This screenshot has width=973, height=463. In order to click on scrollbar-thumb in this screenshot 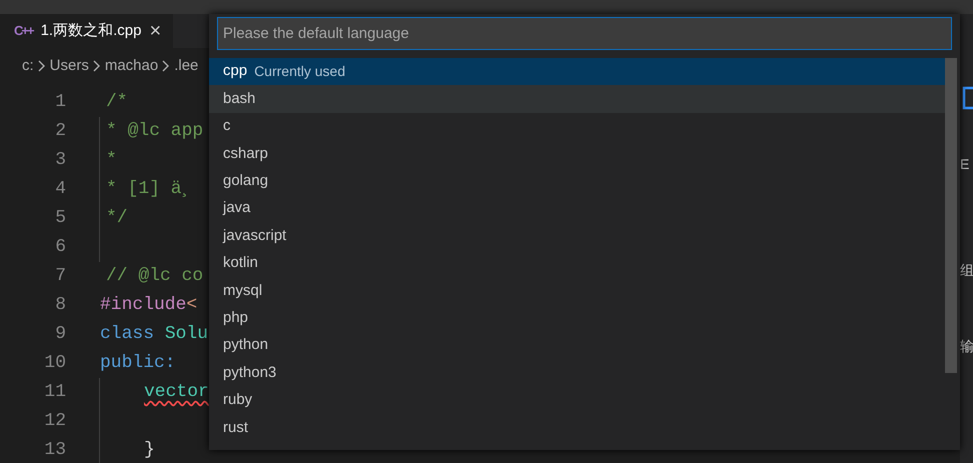, I will do `click(951, 215)`.